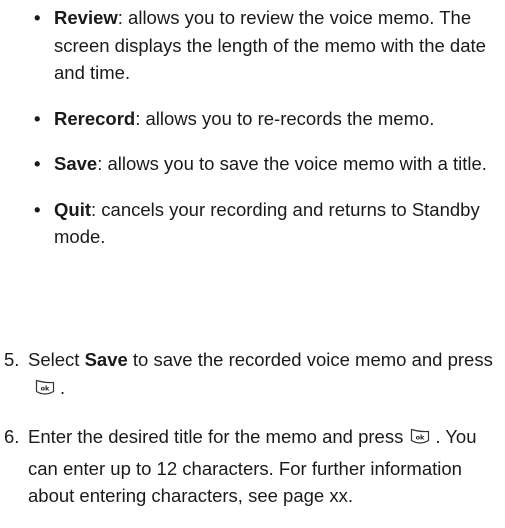  I want to click on option-term: Rerecord, so click(95, 118).